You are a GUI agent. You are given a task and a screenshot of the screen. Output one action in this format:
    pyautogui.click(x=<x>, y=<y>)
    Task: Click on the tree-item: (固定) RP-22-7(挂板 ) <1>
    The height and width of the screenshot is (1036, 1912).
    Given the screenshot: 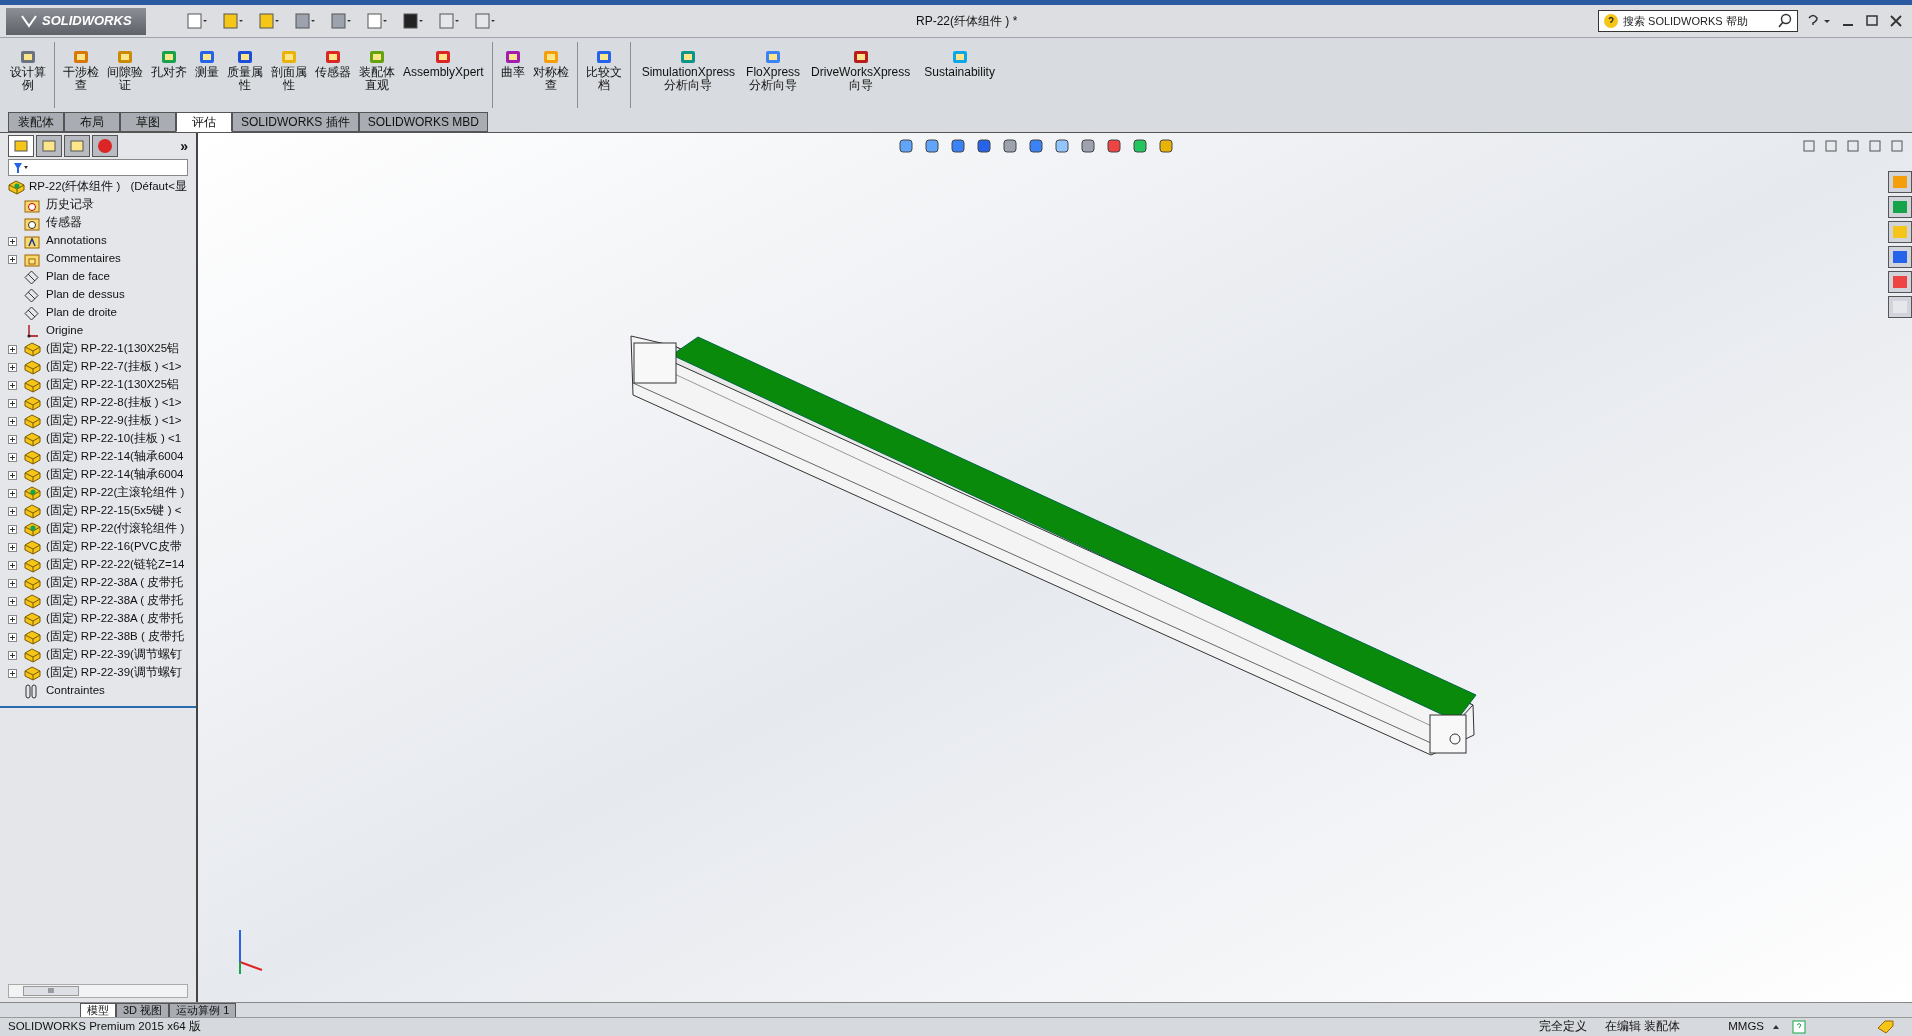 What is the action you would take?
    pyautogui.click(x=114, y=367)
    